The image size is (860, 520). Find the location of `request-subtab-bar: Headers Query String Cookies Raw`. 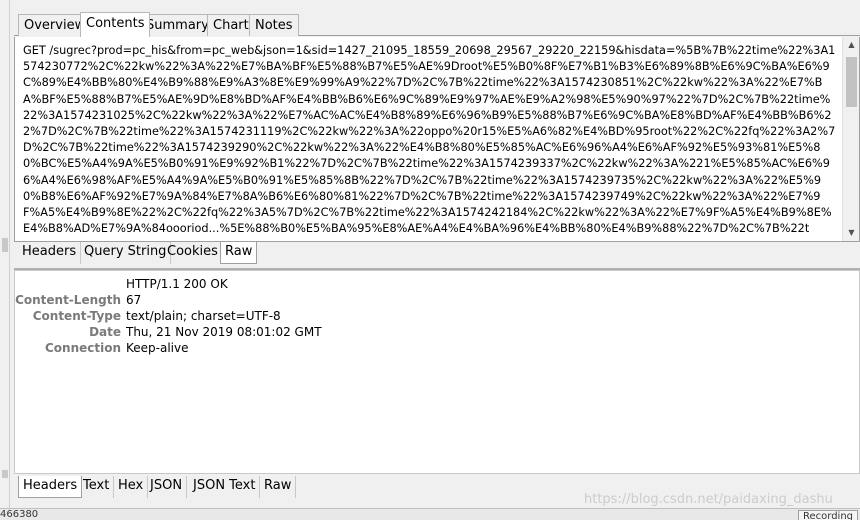

request-subtab-bar: Headers Query String Cookies Raw is located at coordinates (437, 254).